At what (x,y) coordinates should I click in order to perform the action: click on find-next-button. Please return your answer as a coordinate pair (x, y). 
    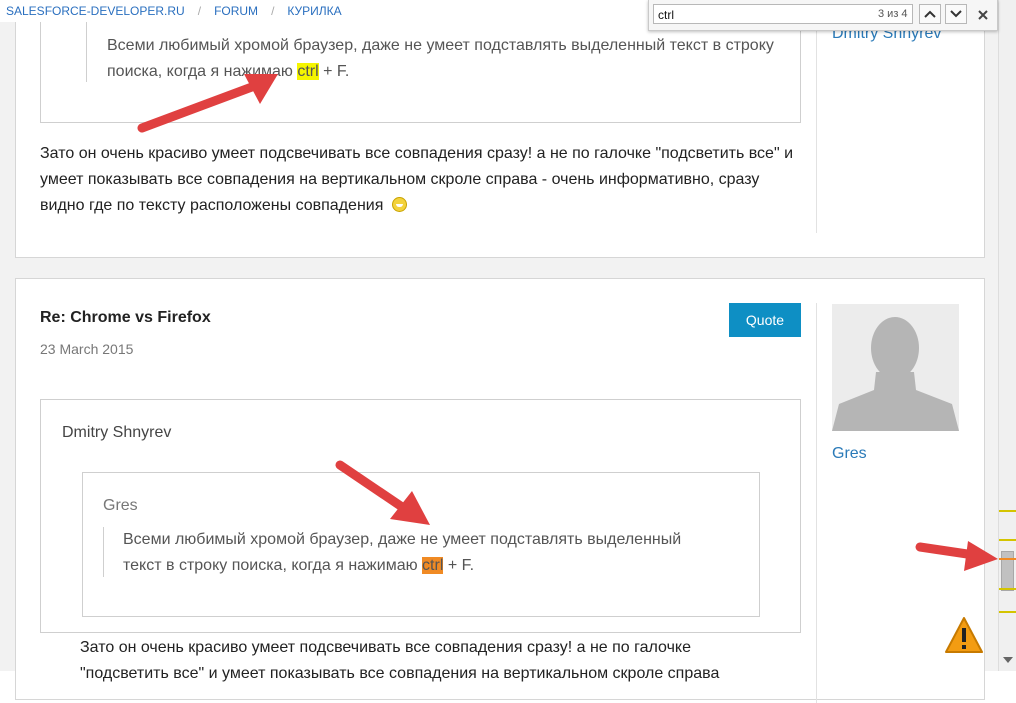
    Looking at the image, I should click on (956, 14).